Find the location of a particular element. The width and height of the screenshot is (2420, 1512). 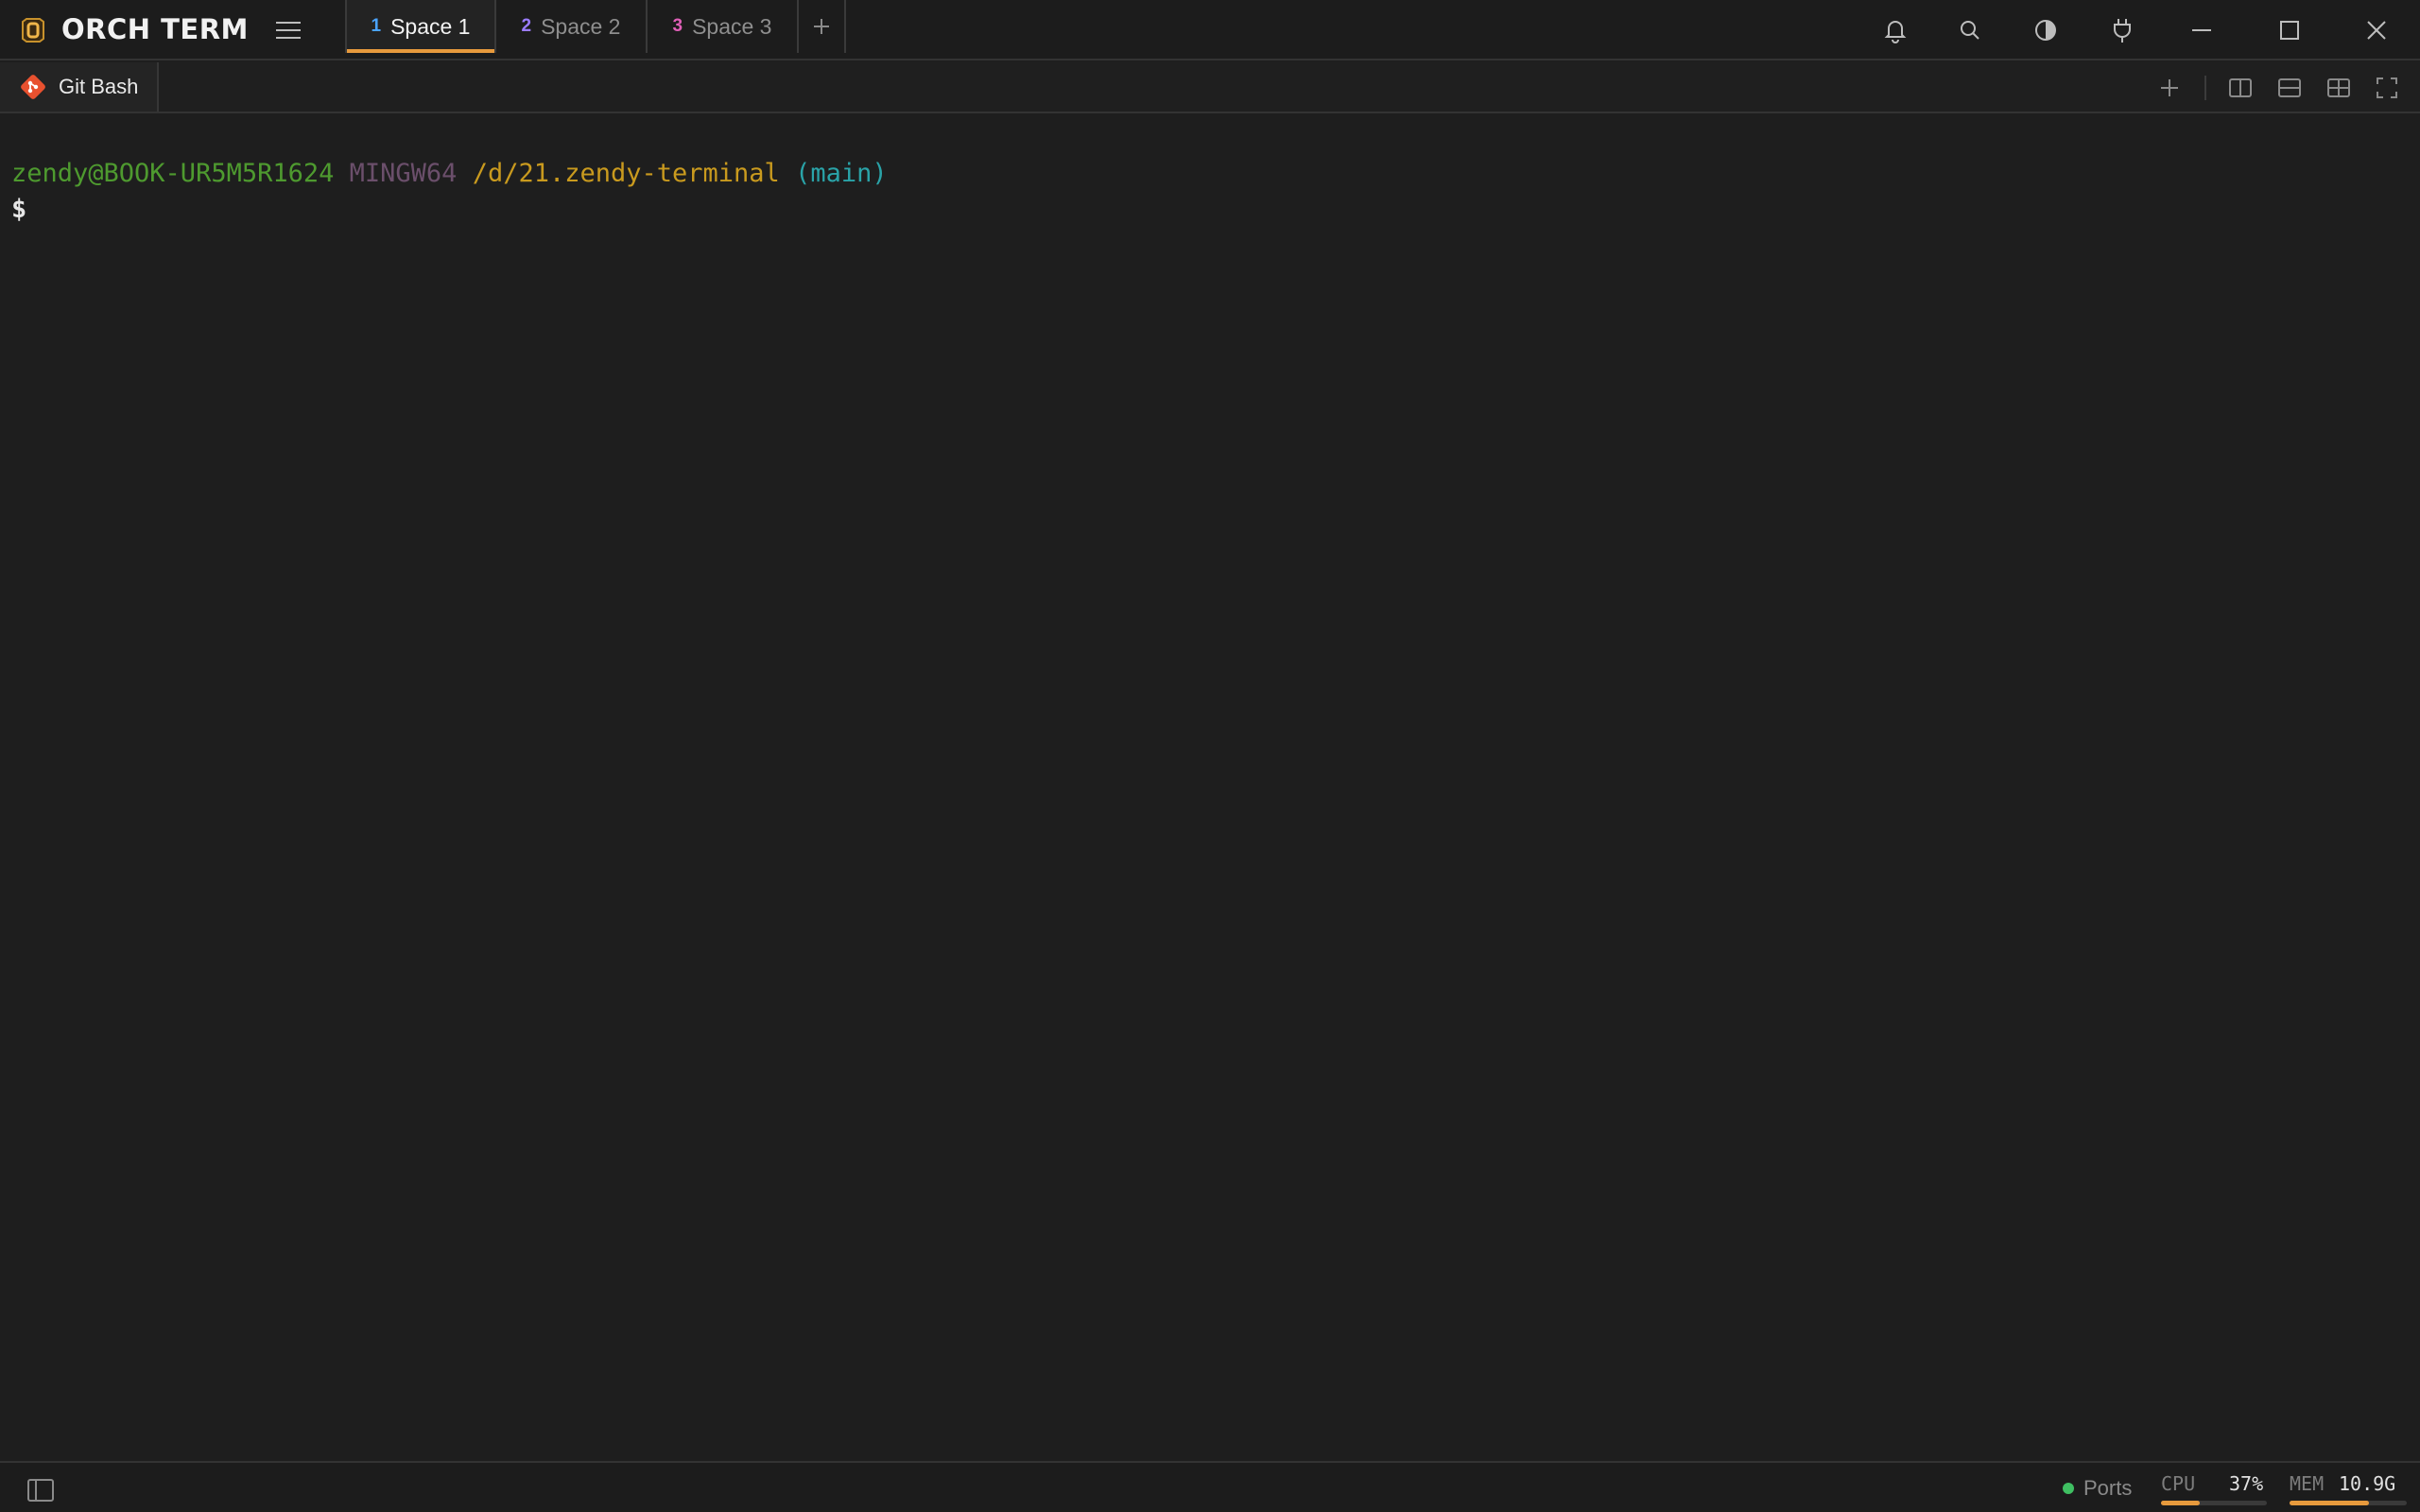

ports-indicator: Ports is located at coordinates (2097, 1488).